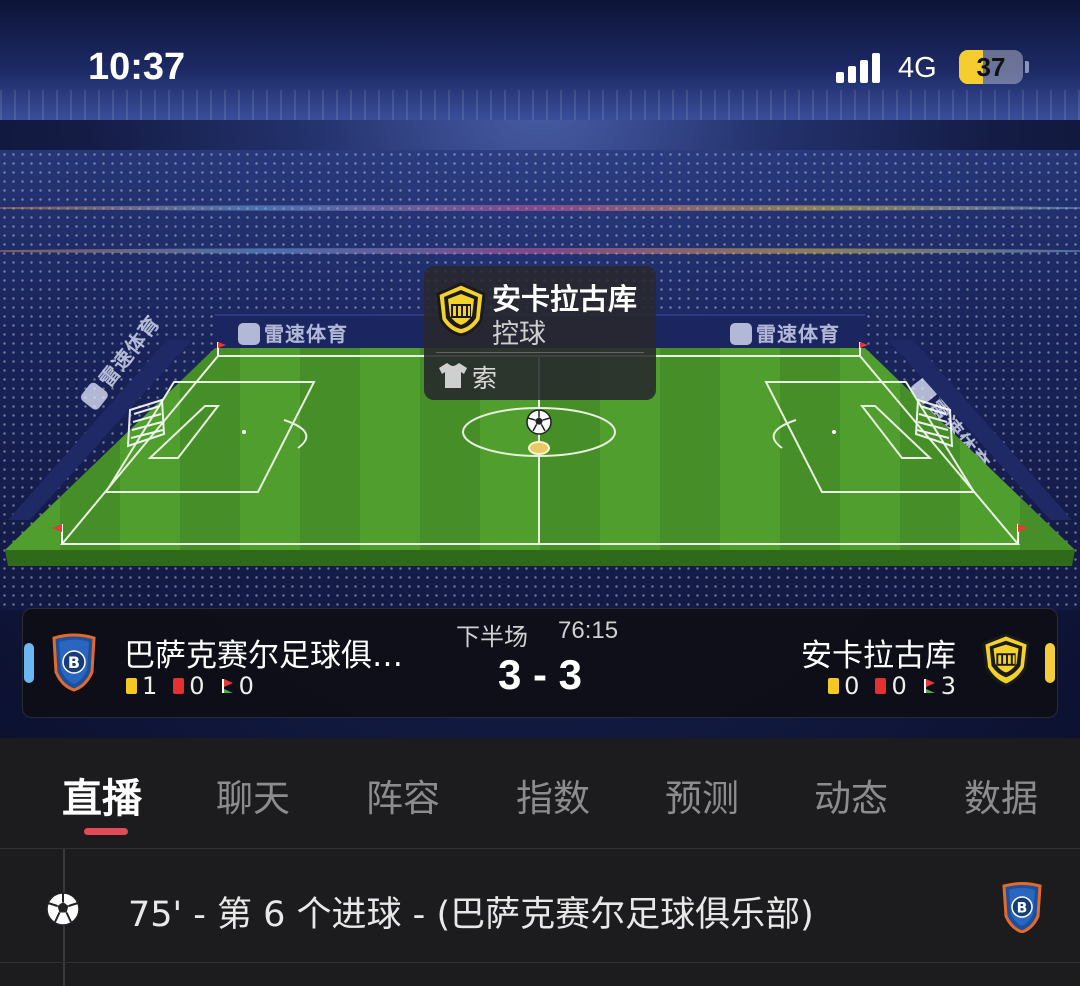 This screenshot has width=1080, height=986. Describe the element at coordinates (852, 686) in the screenshot. I see `away-yellow-cards: 0` at that location.